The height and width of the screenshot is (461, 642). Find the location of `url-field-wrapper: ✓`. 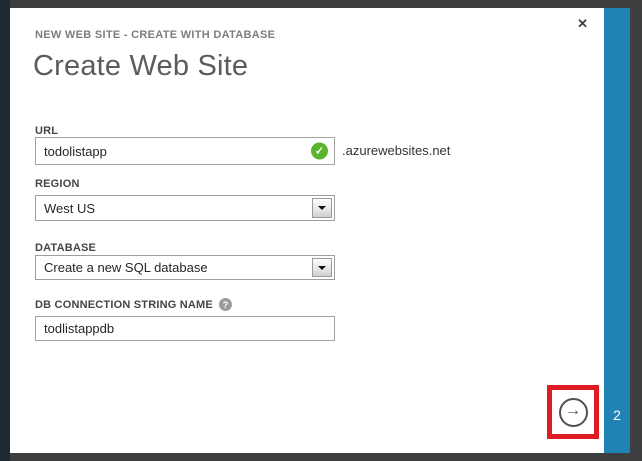

url-field-wrapper: ✓ is located at coordinates (185, 151).